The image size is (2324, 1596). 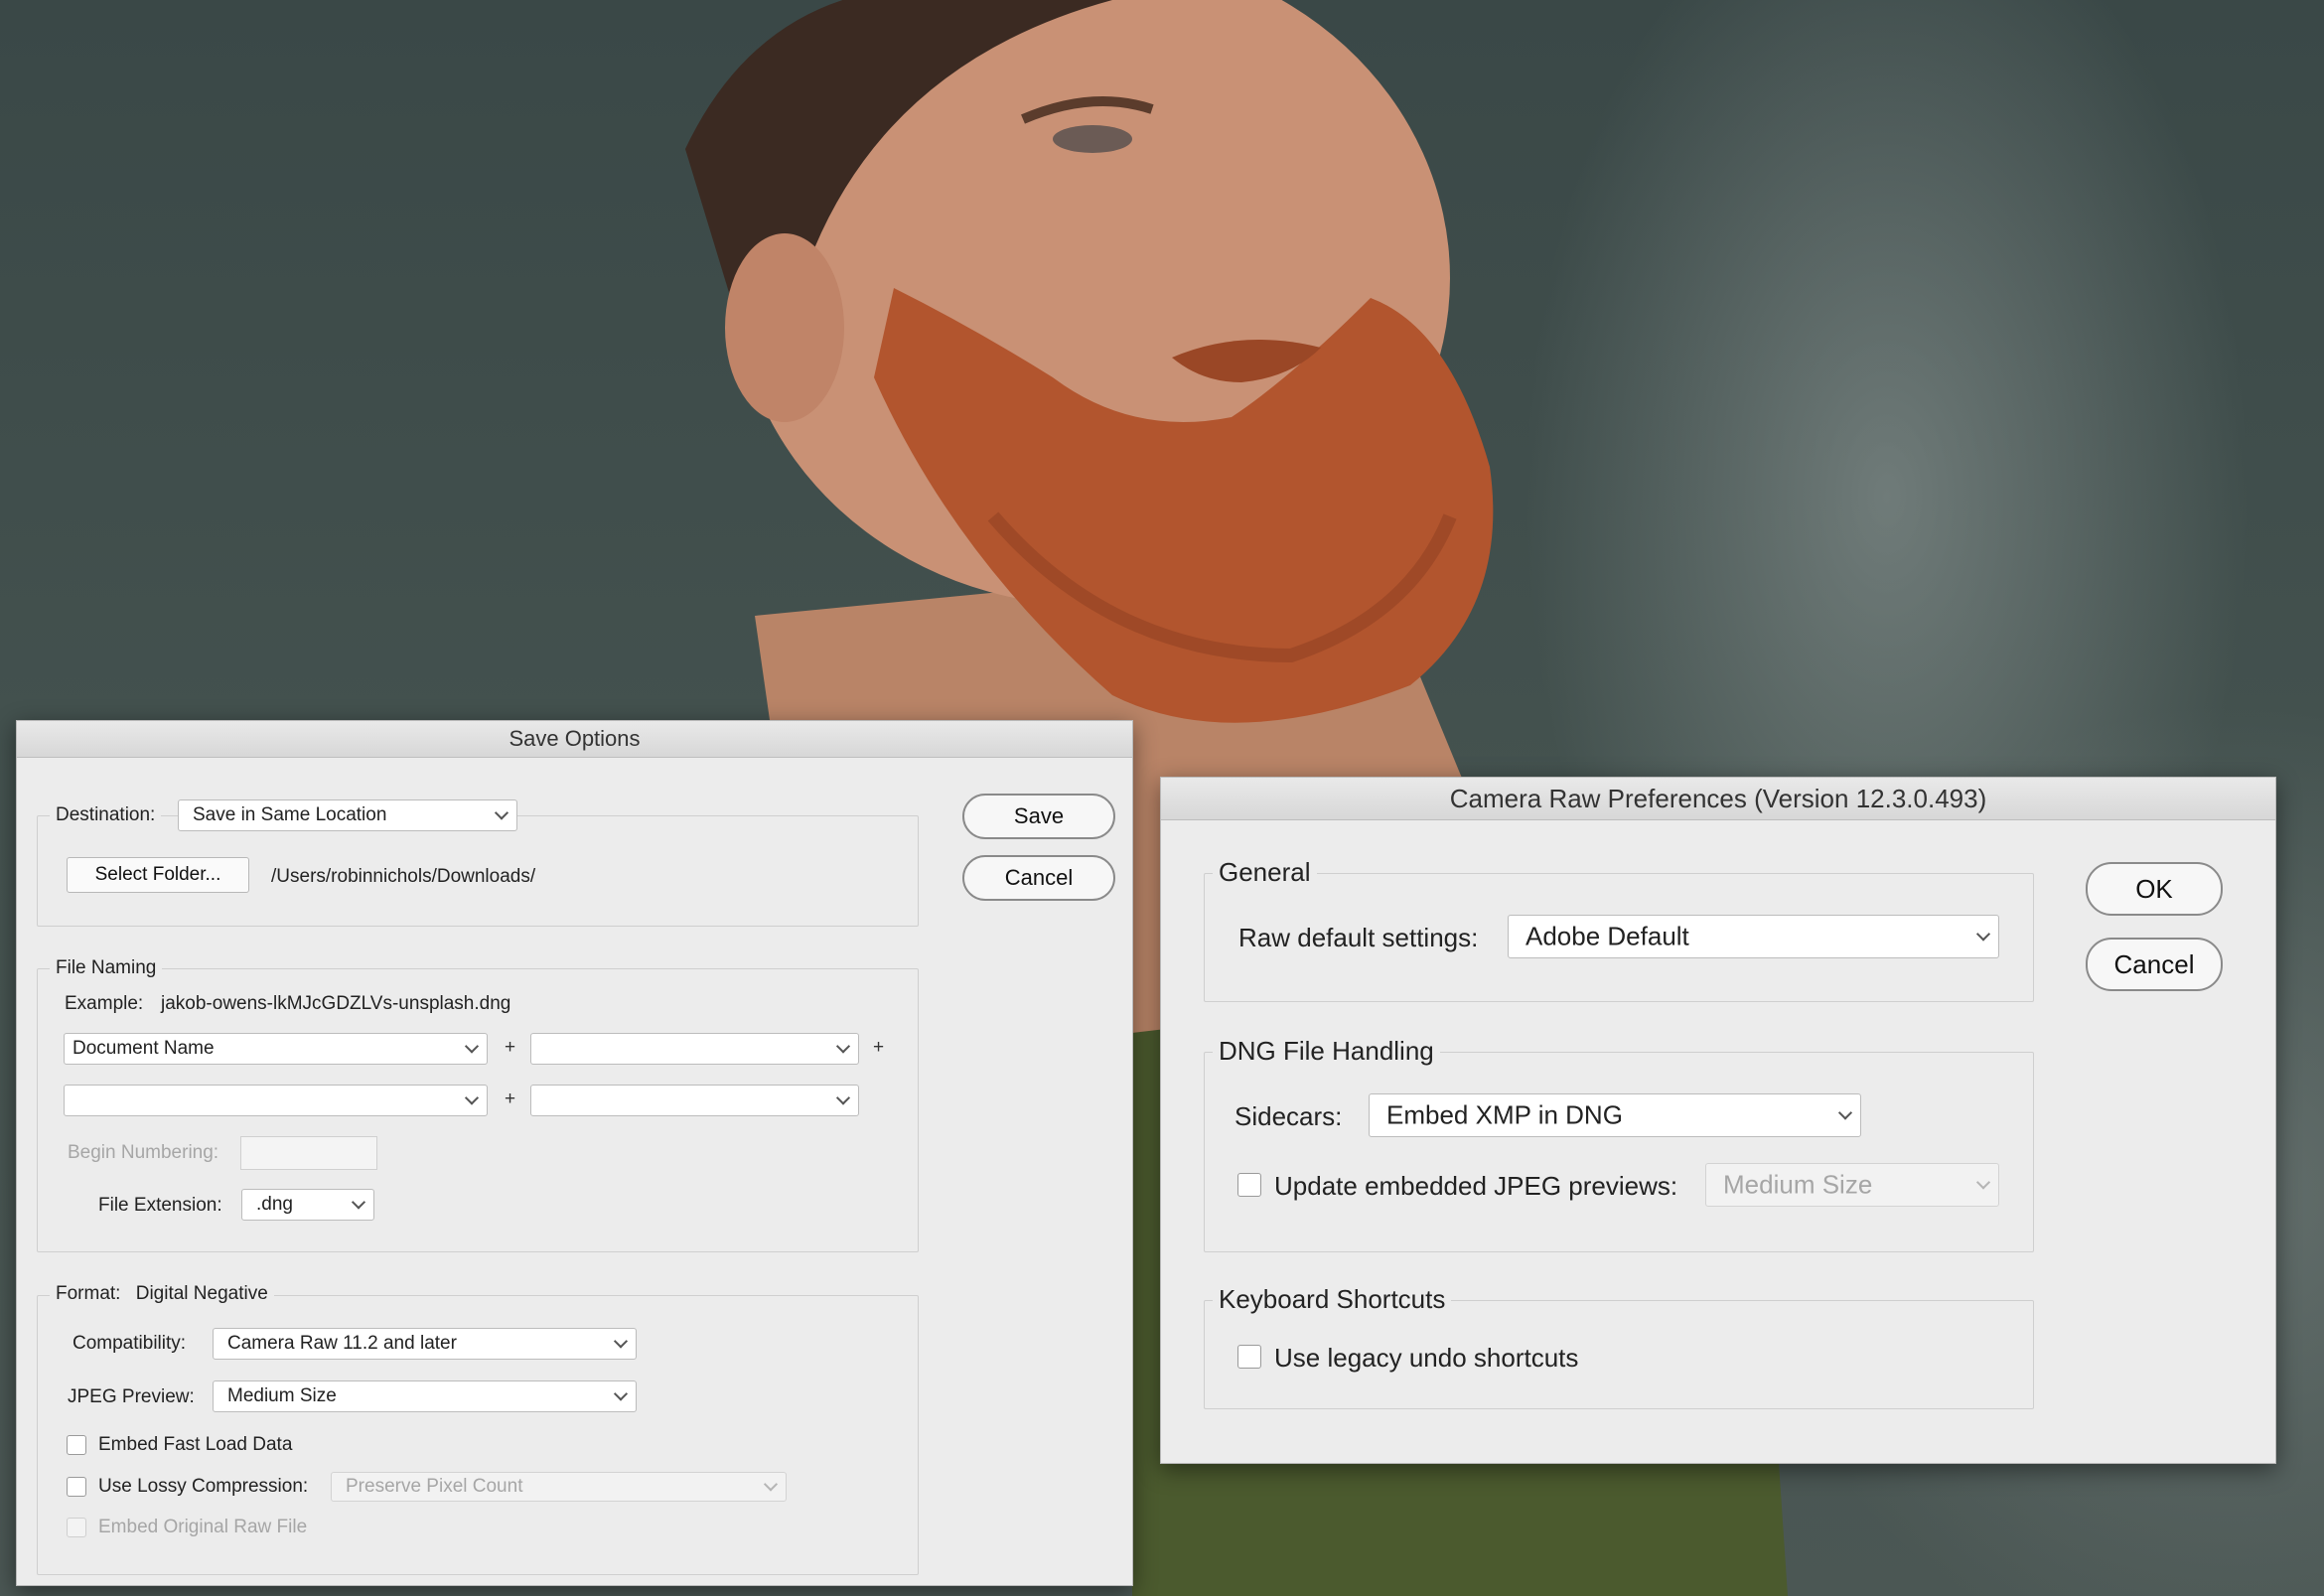 What do you see at coordinates (403, 877) in the screenshot?
I see `destination-path: /Users/robinnichols/Downloads/` at bounding box center [403, 877].